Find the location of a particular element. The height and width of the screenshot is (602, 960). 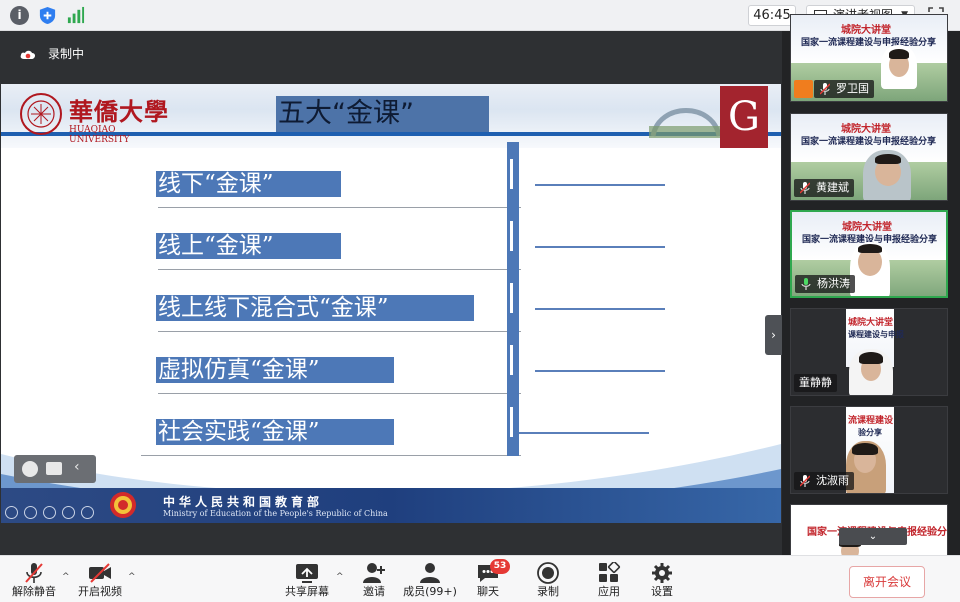

start-video-button: 开启视频 is located at coordinates (100, 580).